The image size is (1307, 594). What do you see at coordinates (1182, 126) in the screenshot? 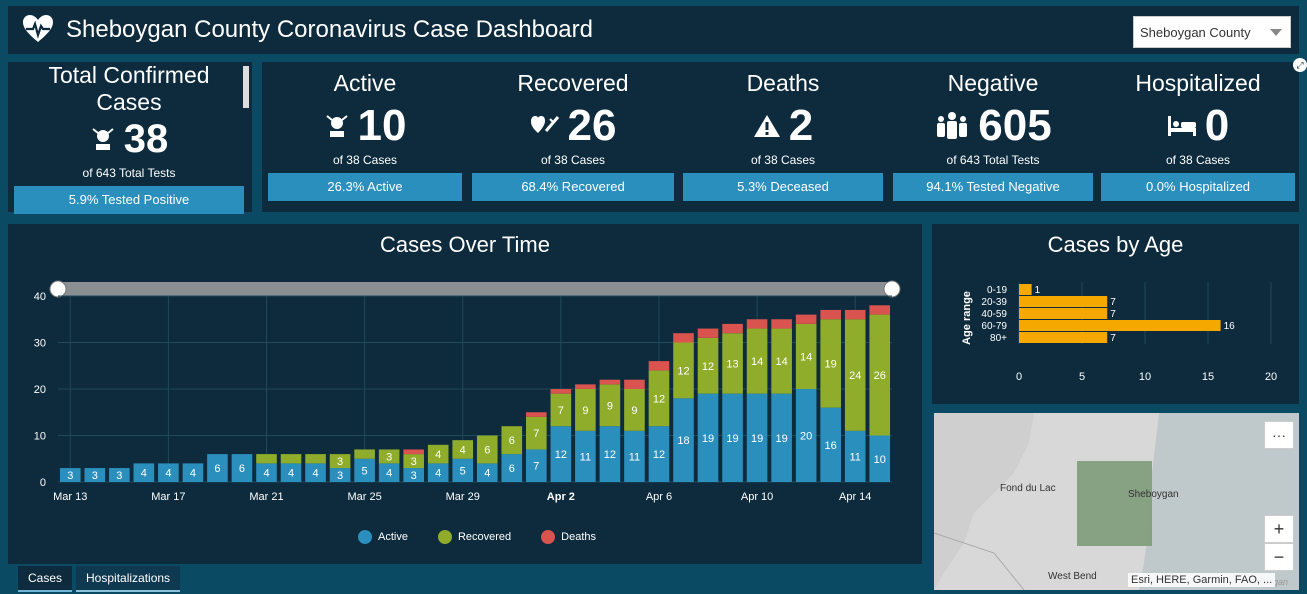
I see `hospital-bed-icon` at bounding box center [1182, 126].